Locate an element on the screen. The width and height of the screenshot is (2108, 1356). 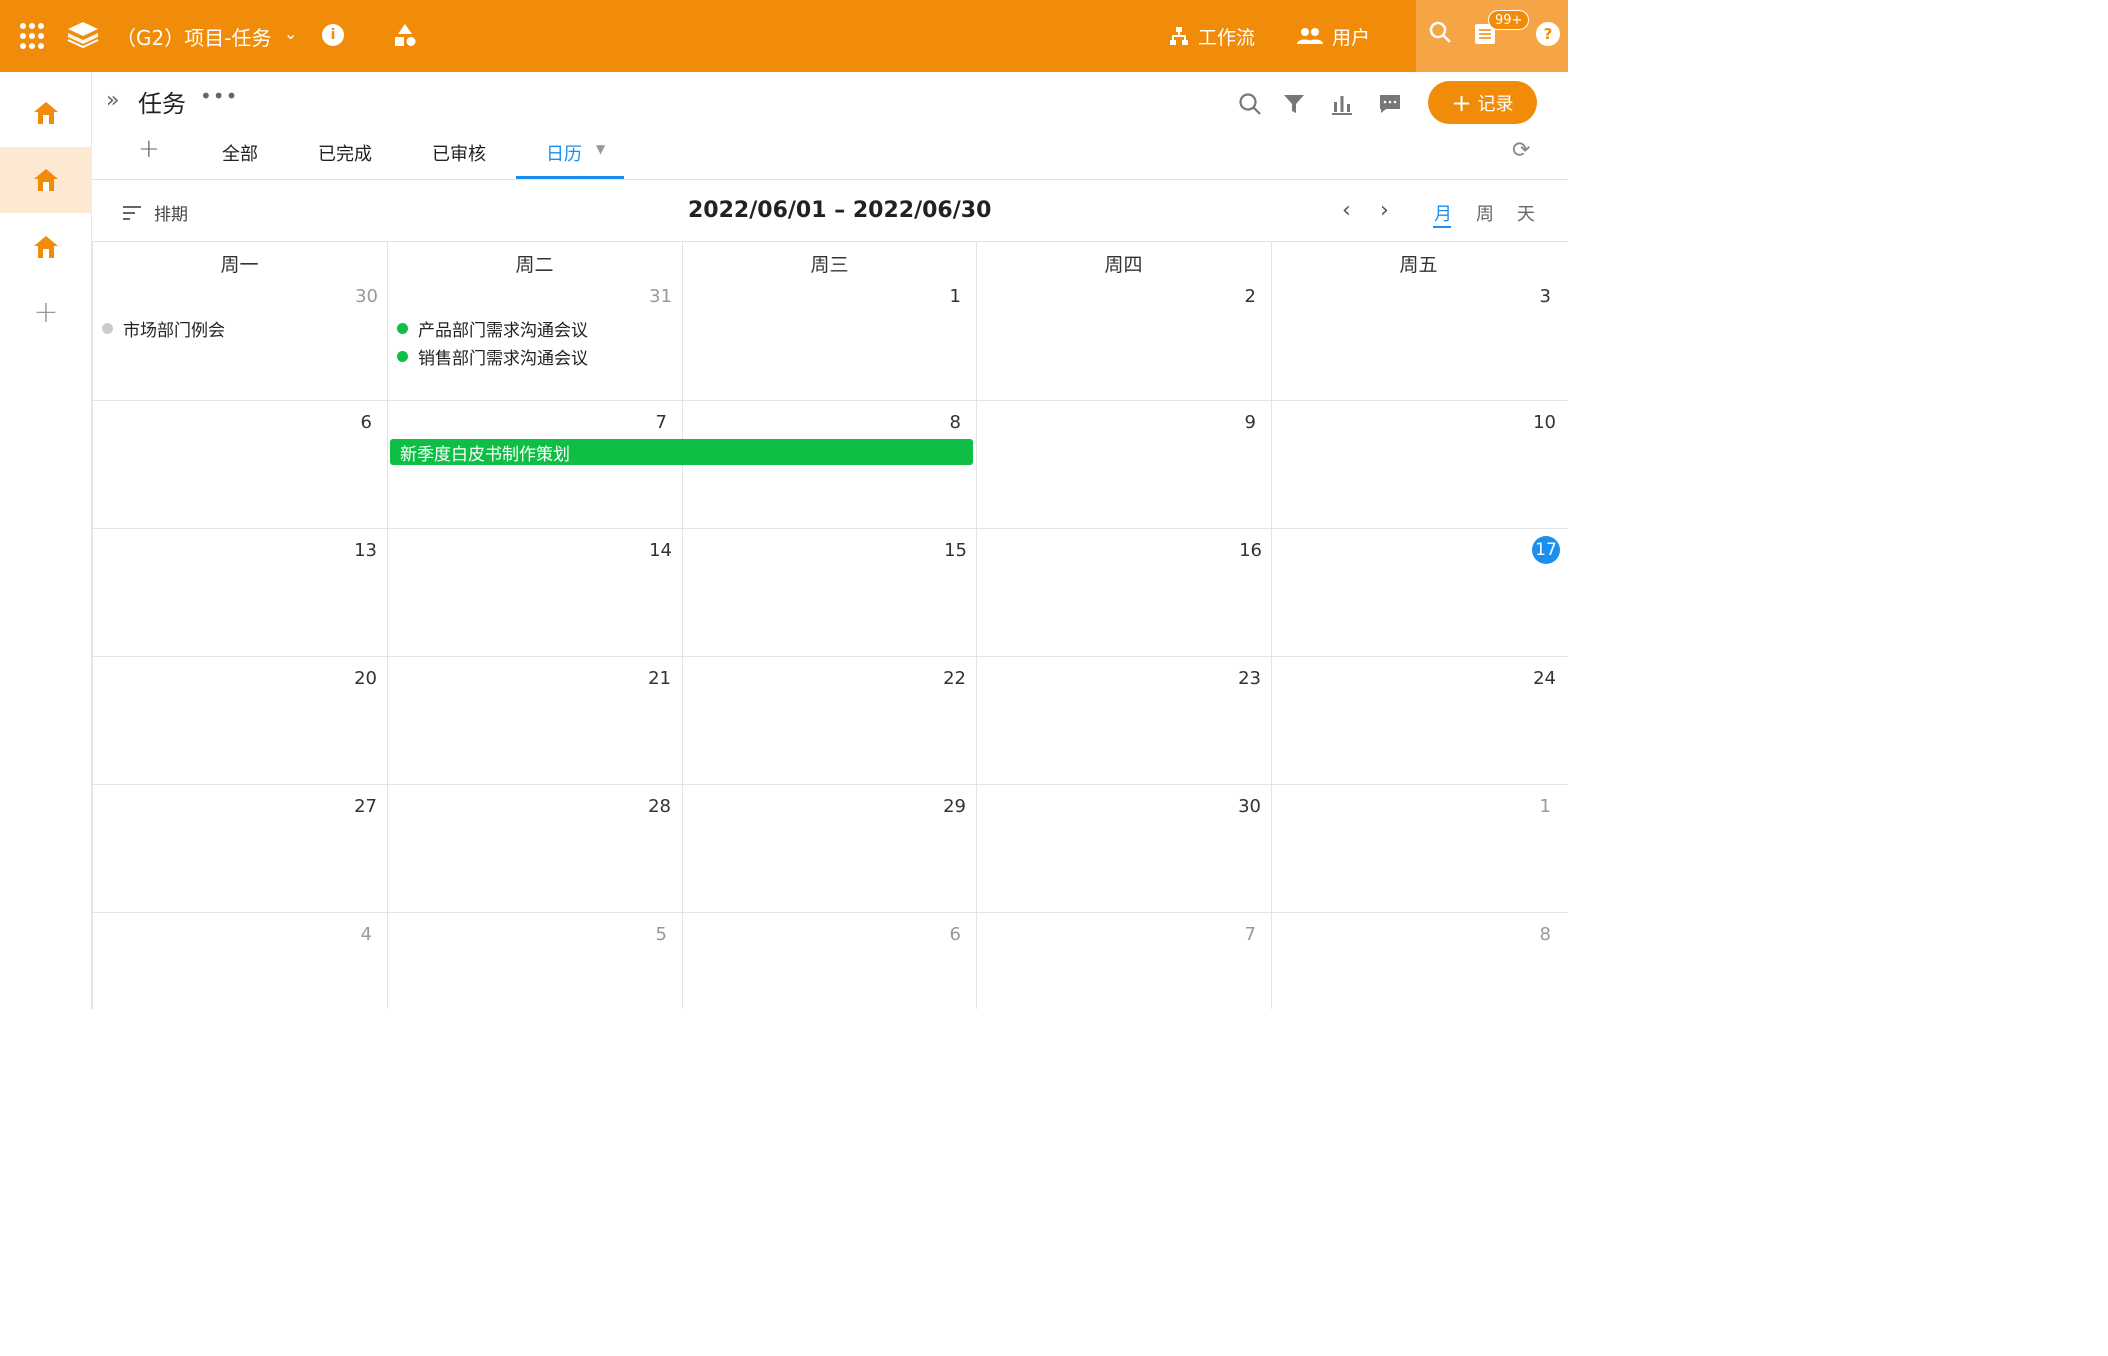
weekday-header: 周三 is located at coordinates (829, 265).